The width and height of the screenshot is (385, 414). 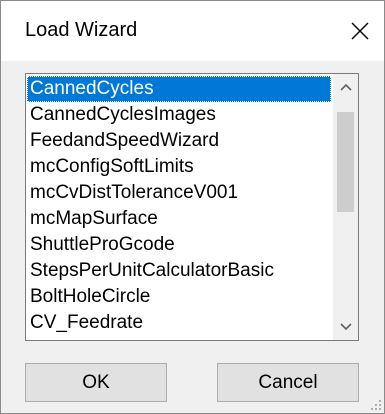 I want to click on close-button, so click(x=360, y=31).